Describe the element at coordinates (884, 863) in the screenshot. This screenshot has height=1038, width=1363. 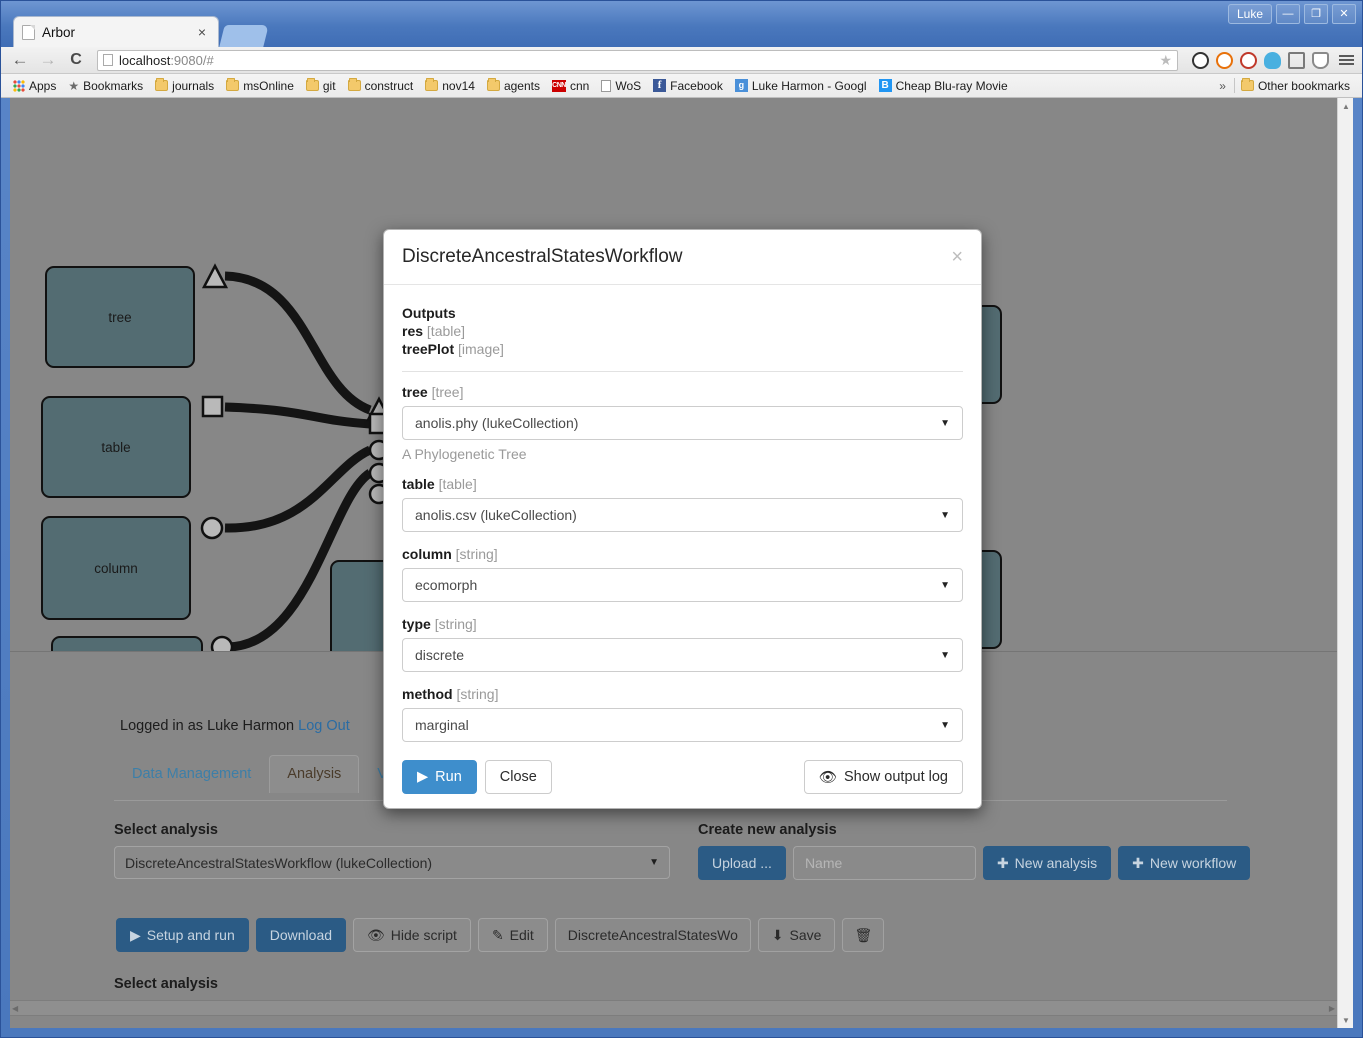
I see `analysis-name-input: Name` at that location.